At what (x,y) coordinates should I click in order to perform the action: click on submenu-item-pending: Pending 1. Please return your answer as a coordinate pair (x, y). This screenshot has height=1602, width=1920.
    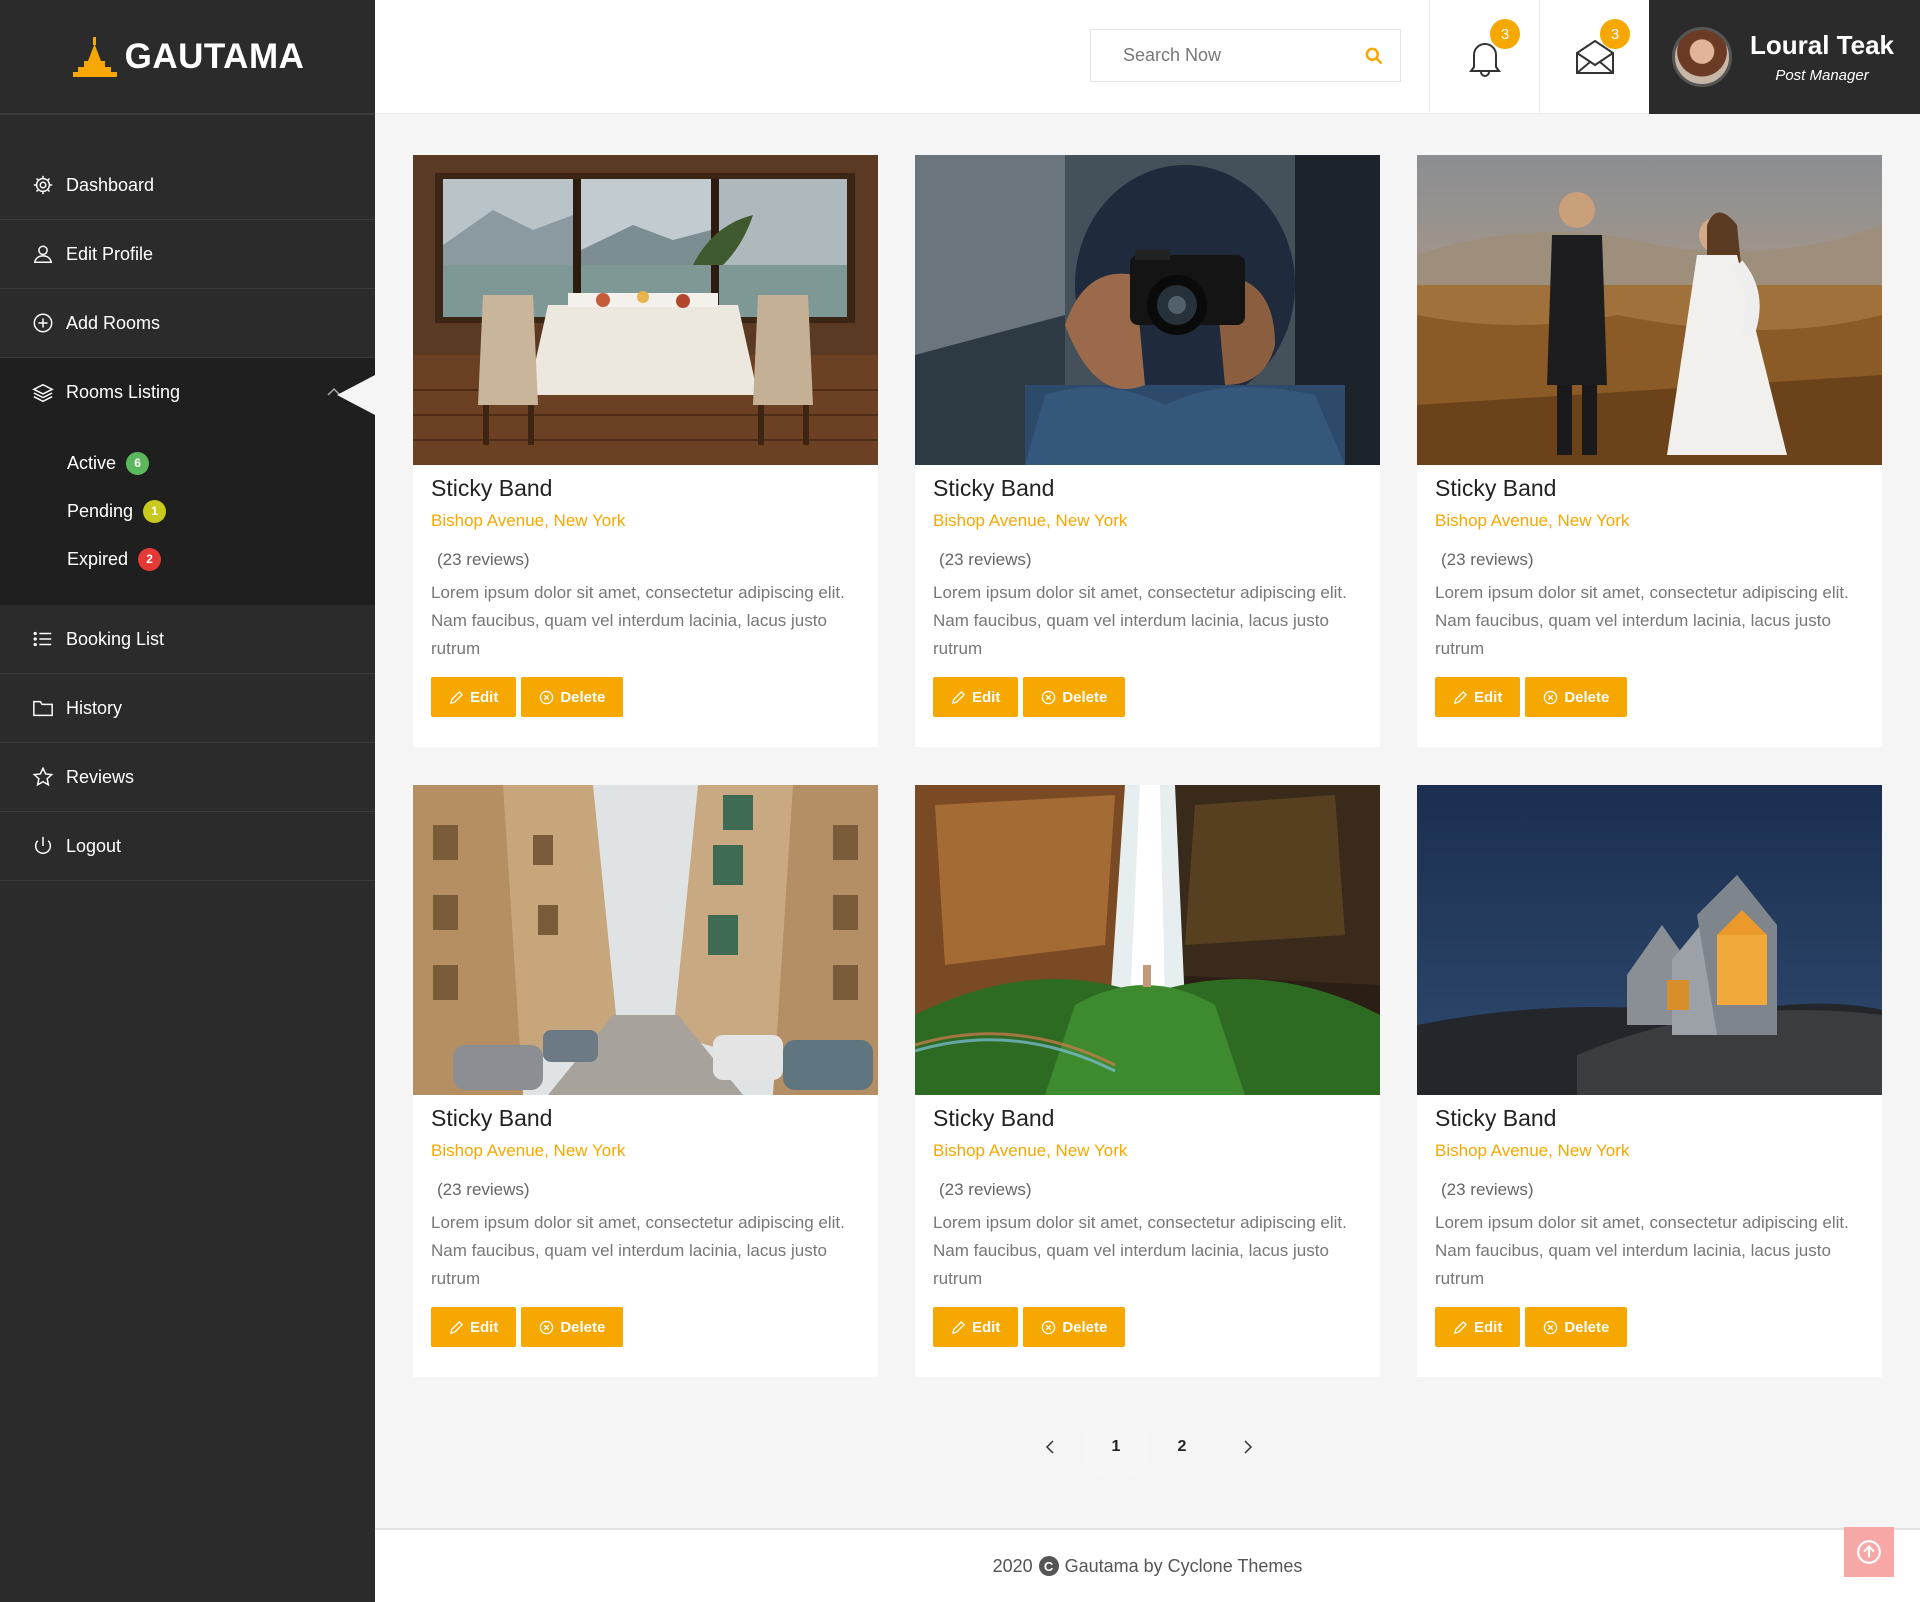
    Looking at the image, I should click on (221, 511).